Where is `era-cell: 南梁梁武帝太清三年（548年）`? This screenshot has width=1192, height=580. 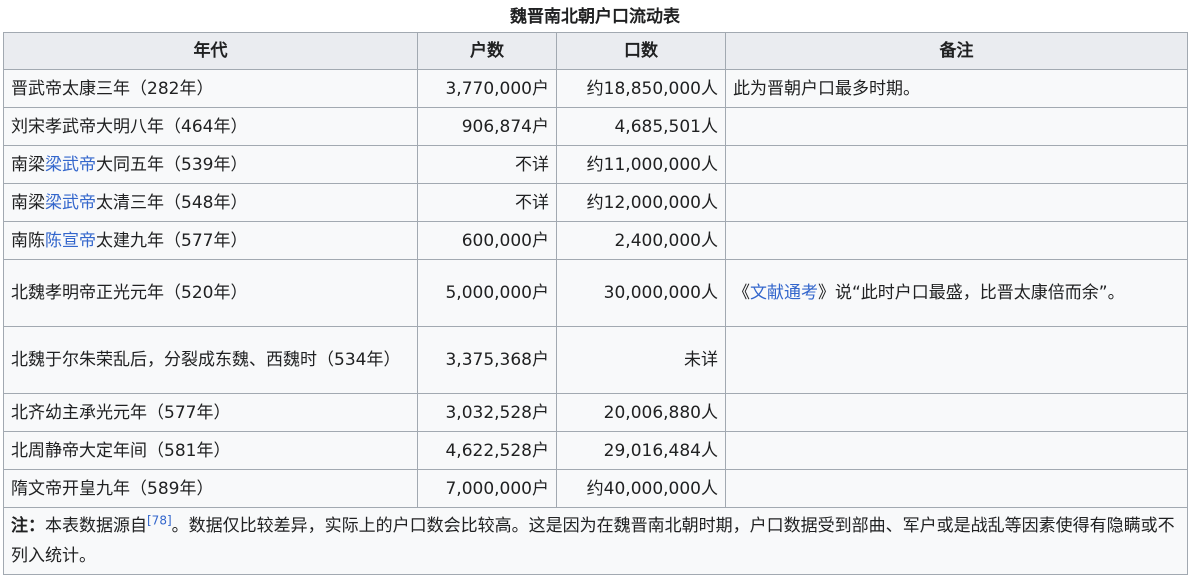
era-cell: 南梁梁武帝太清三年（548年） is located at coordinates (210, 202).